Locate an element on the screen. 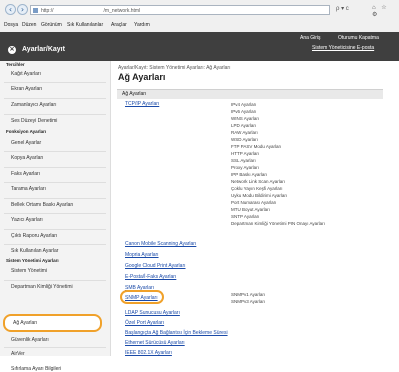 The height and width of the screenshot is (372, 399). email-system-manager-link: Sistem Yöneticisine E-posta is located at coordinates (343, 48).